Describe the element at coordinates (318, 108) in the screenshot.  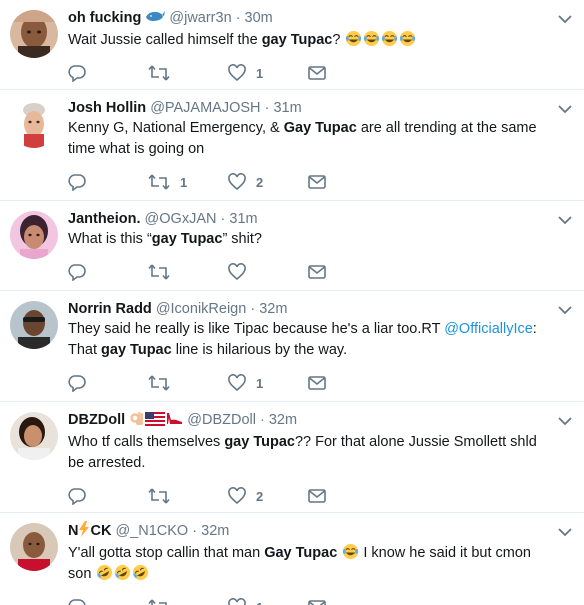
I see `tweet-header: Josh Hollin @PAJAMAJOSH · 31m` at that location.